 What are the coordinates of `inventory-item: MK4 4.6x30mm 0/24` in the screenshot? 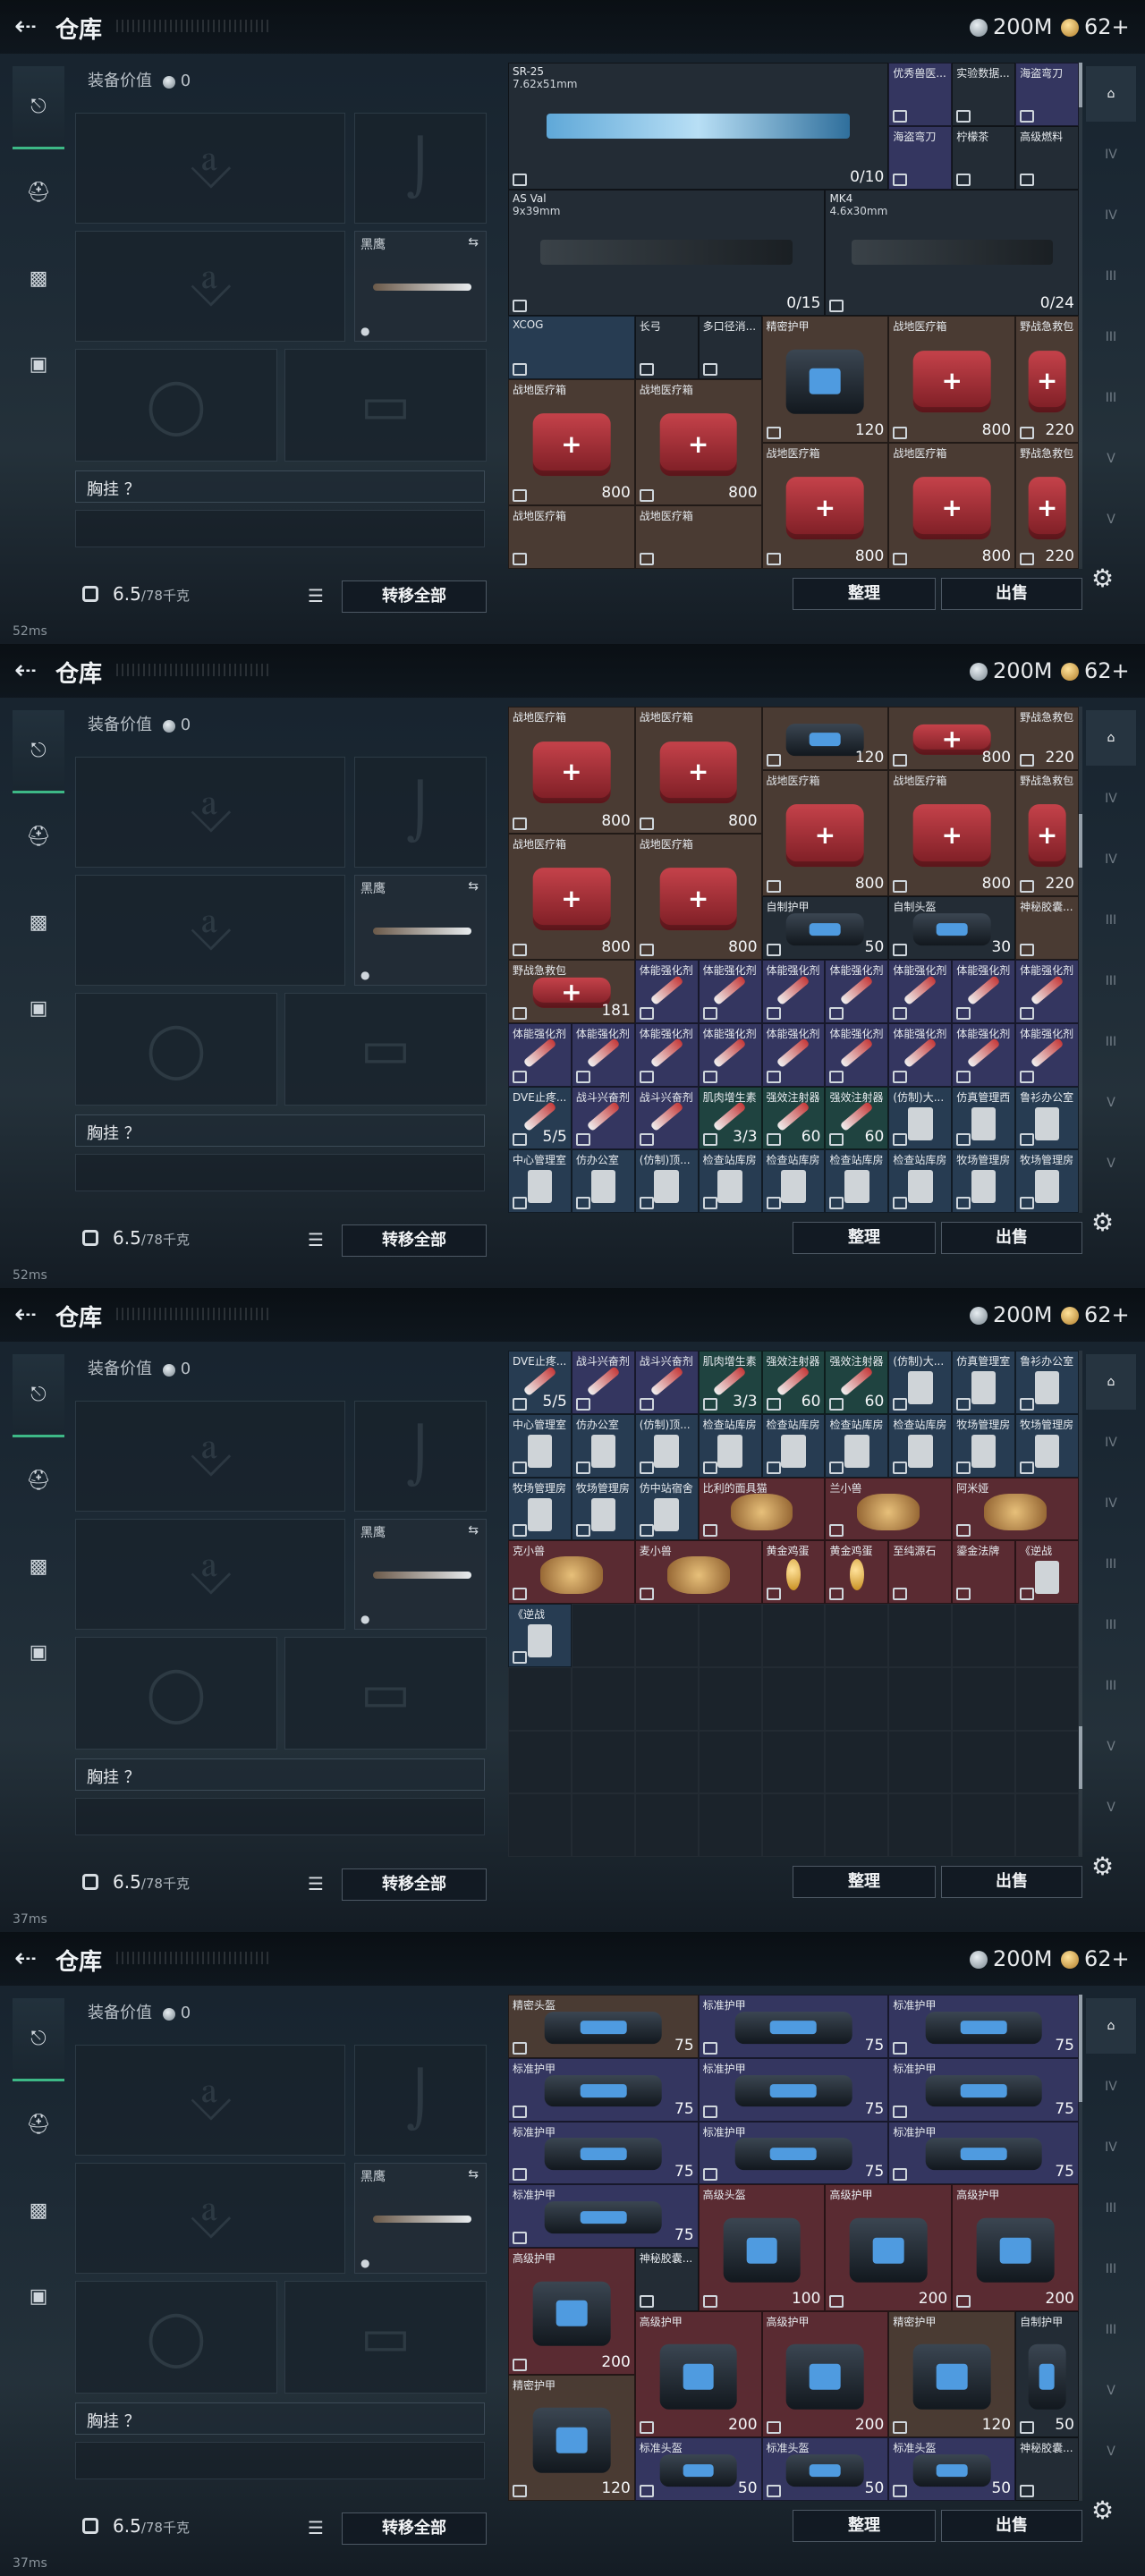 It's located at (952, 252).